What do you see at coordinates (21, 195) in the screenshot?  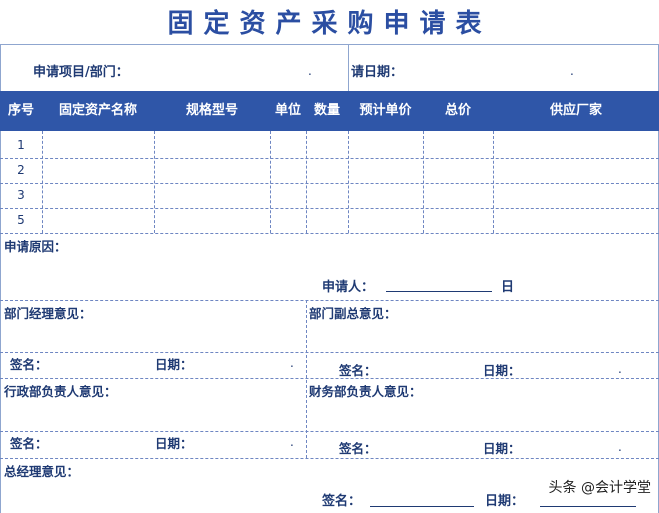 I see `table-row-number: 3` at bounding box center [21, 195].